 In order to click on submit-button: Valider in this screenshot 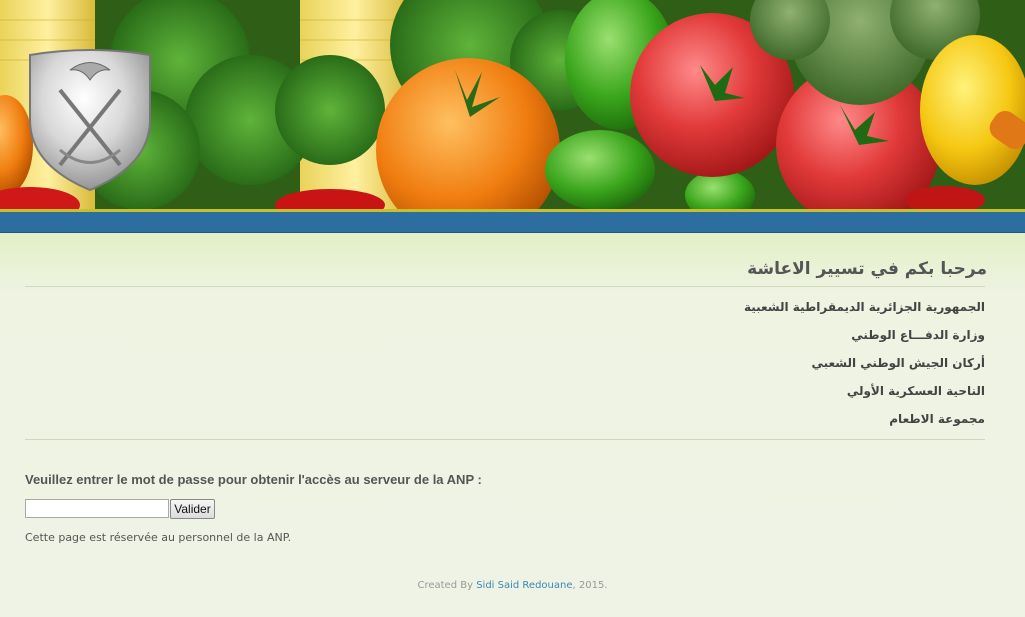, I will do `click(192, 509)`.